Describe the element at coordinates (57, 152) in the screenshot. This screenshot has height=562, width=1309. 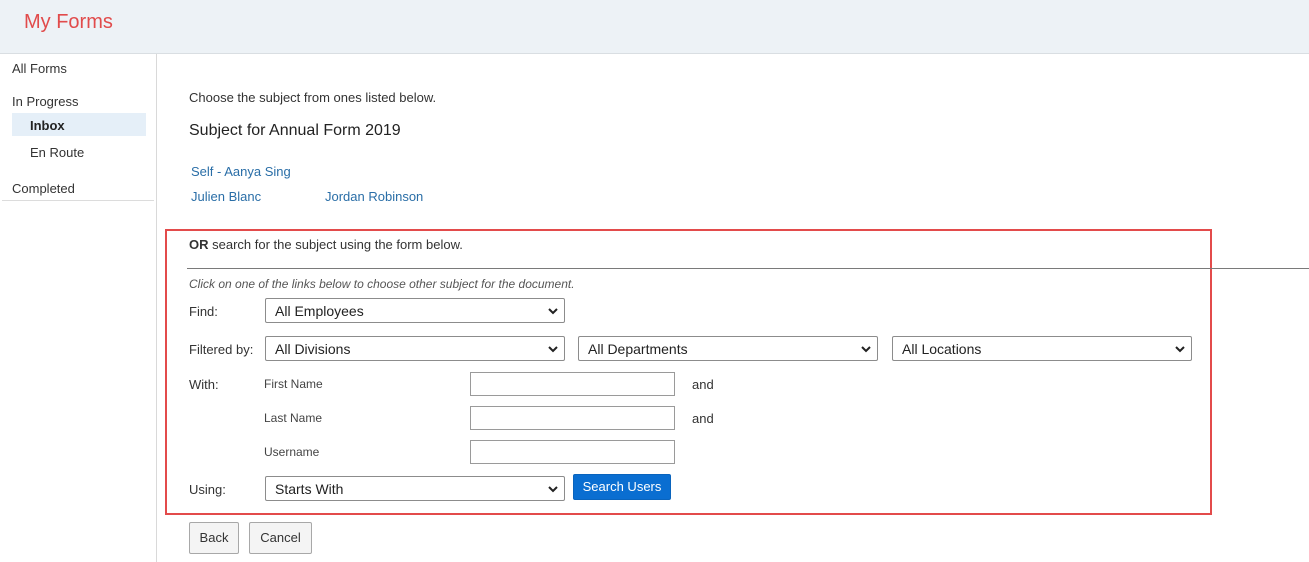
I see `sidebar-item-en-route: En Route` at that location.